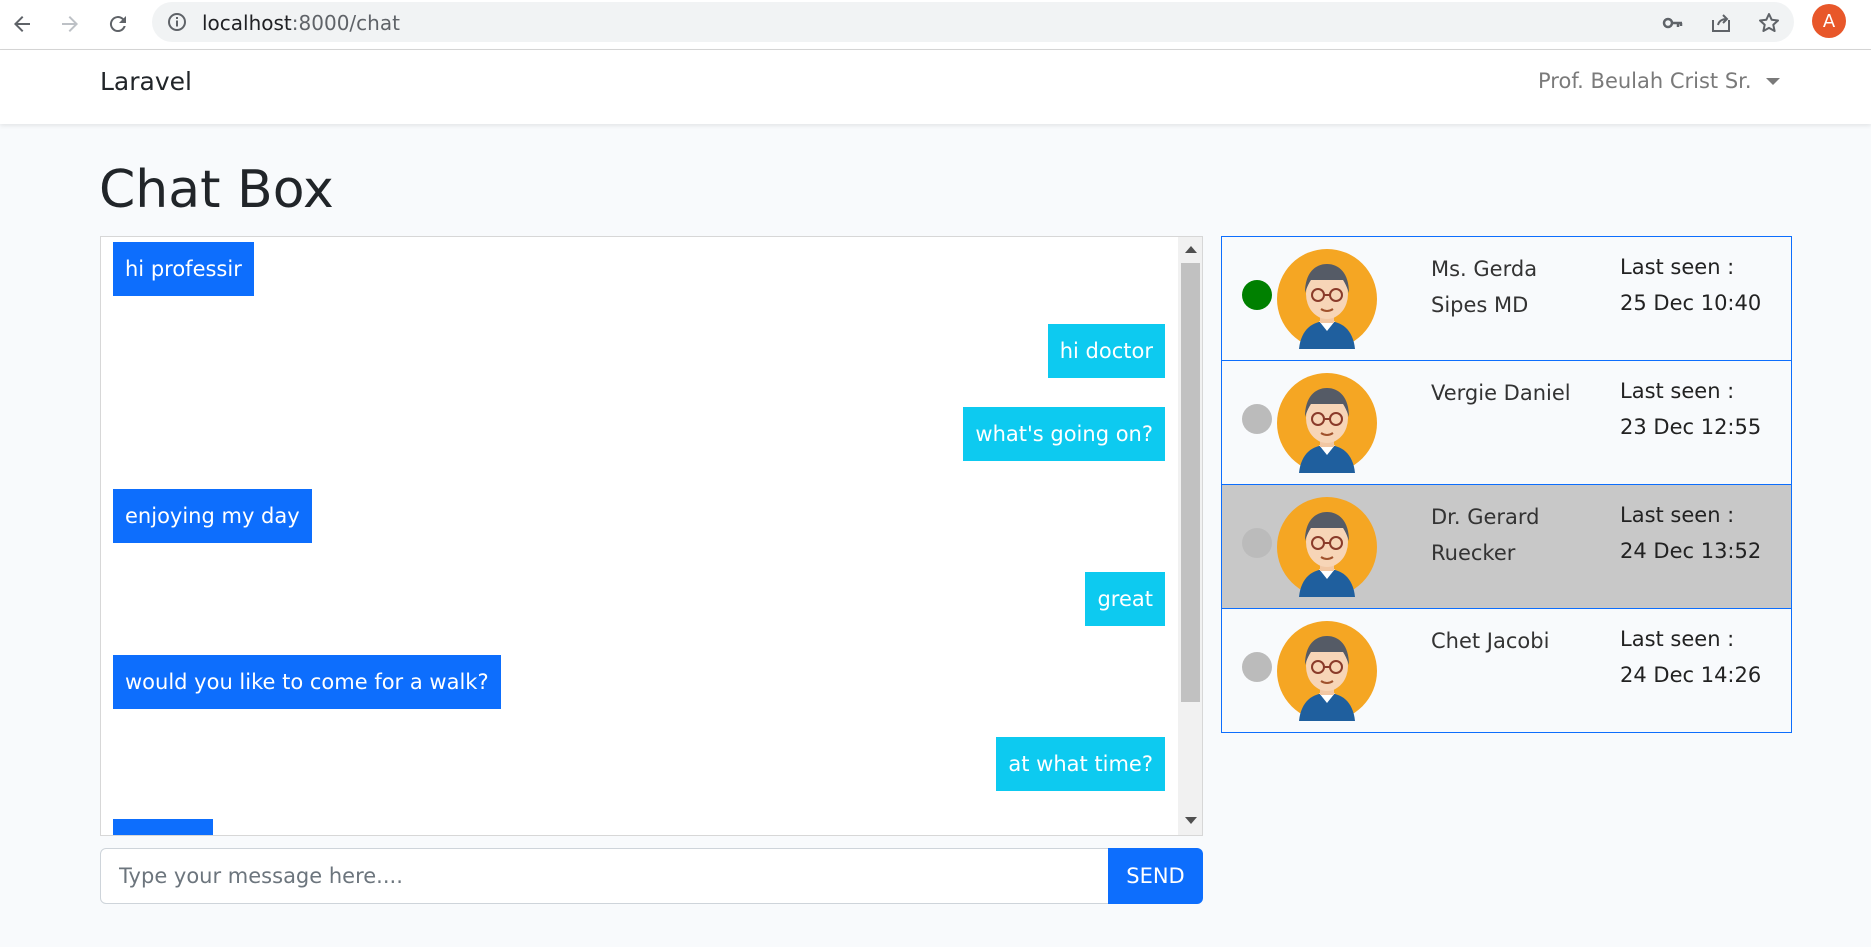  Describe the element at coordinates (1705, 409) in the screenshot. I see `last-seen: Last seen : 23 Dec 12:55` at that location.